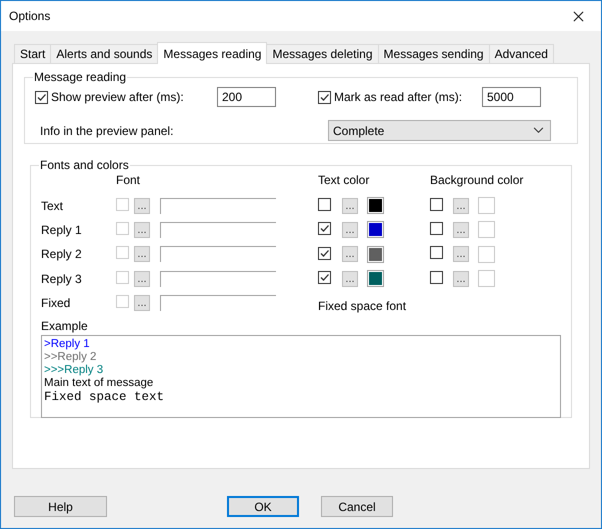 This screenshot has width=602, height=529. Describe the element at coordinates (29, 16) in the screenshot. I see `window-title: Options` at that location.